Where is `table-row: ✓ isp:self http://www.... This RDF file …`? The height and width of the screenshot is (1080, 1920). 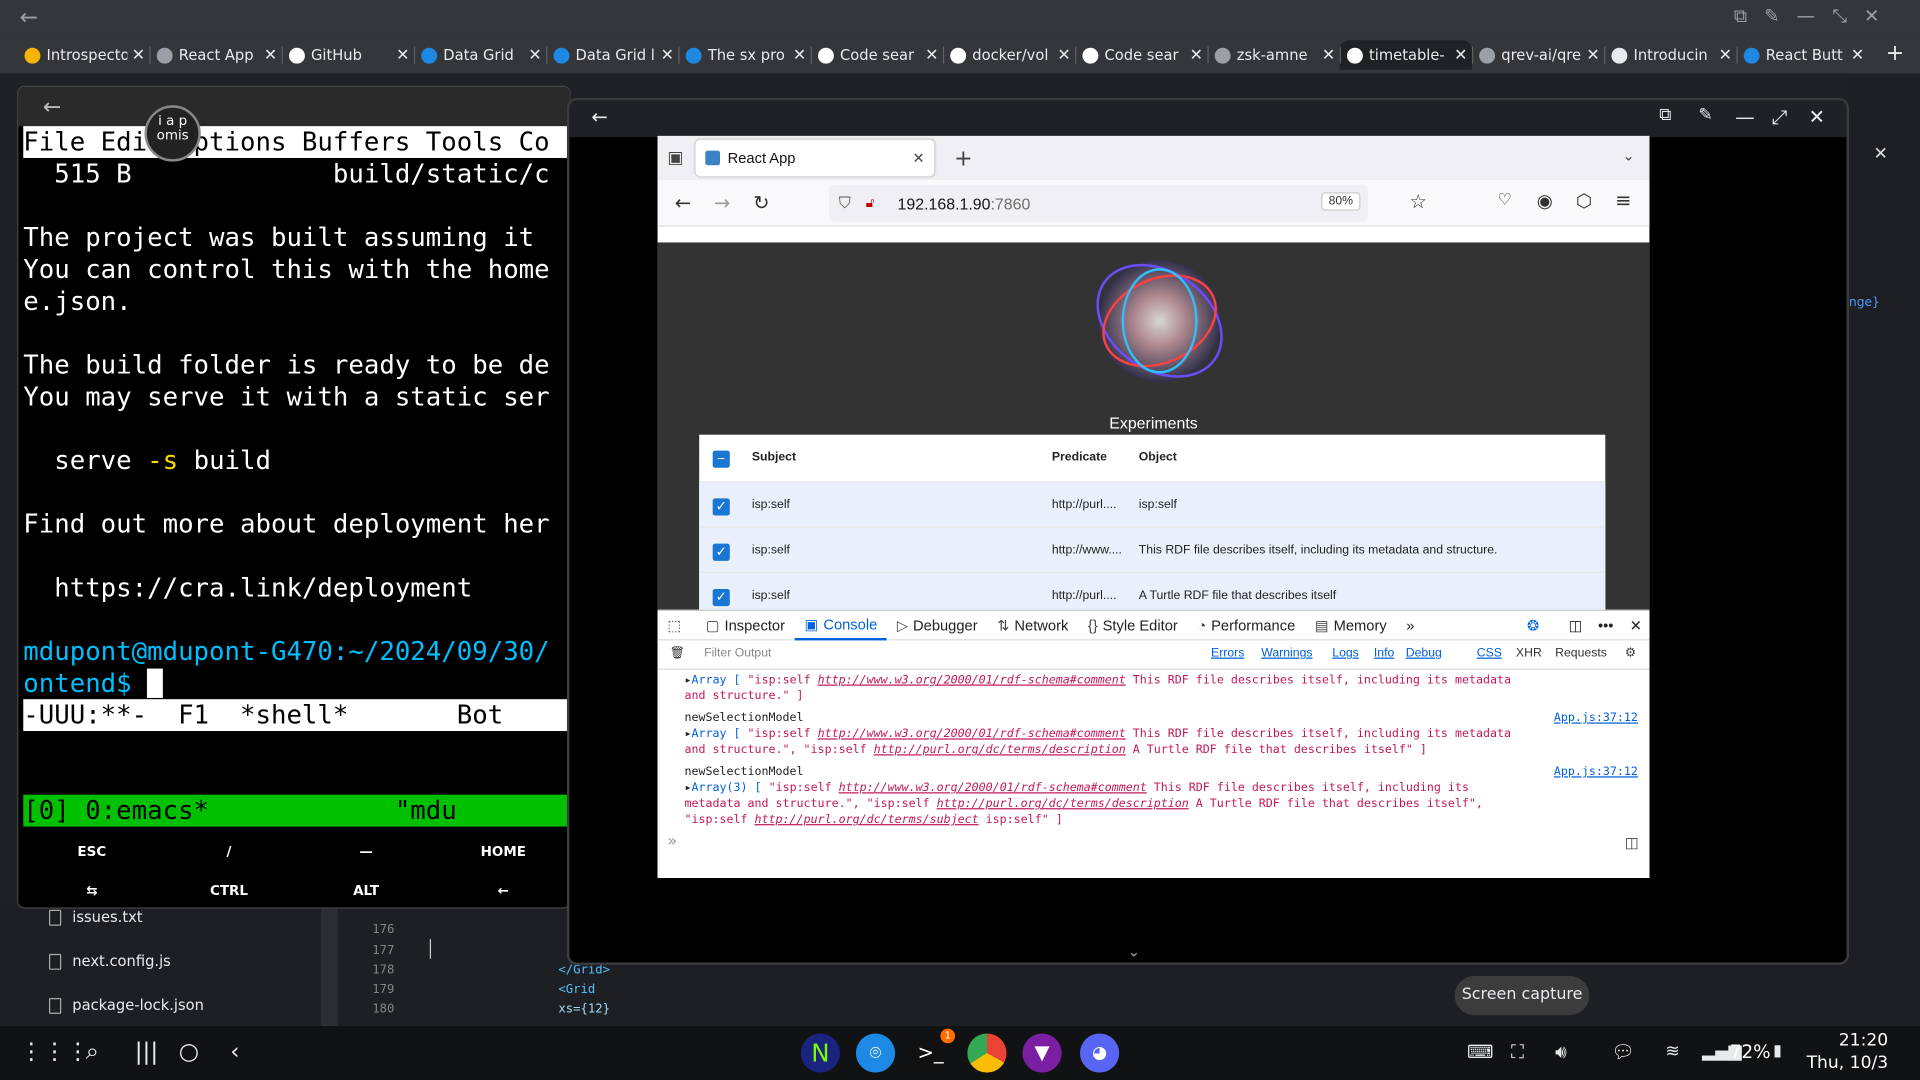
table-row: ✓ isp:self http://www.... This RDF file … is located at coordinates (1152, 550).